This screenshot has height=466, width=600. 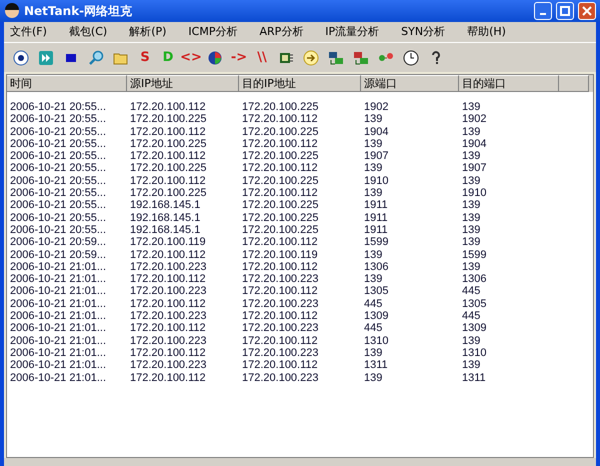 I want to click on menu-item: ICMP分析, so click(x=213, y=32).